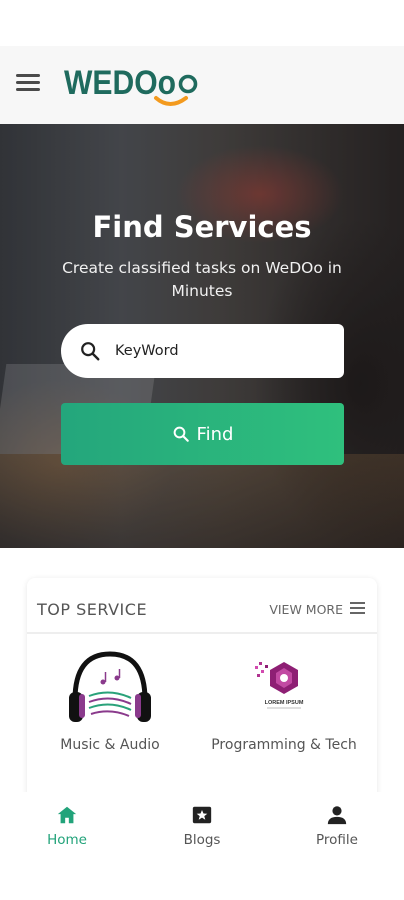 Image resolution: width=404 pixels, height=900 pixels. Describe the element at coordinates (110, 686) in the screenshot. I see `headphones-icon` at that location.